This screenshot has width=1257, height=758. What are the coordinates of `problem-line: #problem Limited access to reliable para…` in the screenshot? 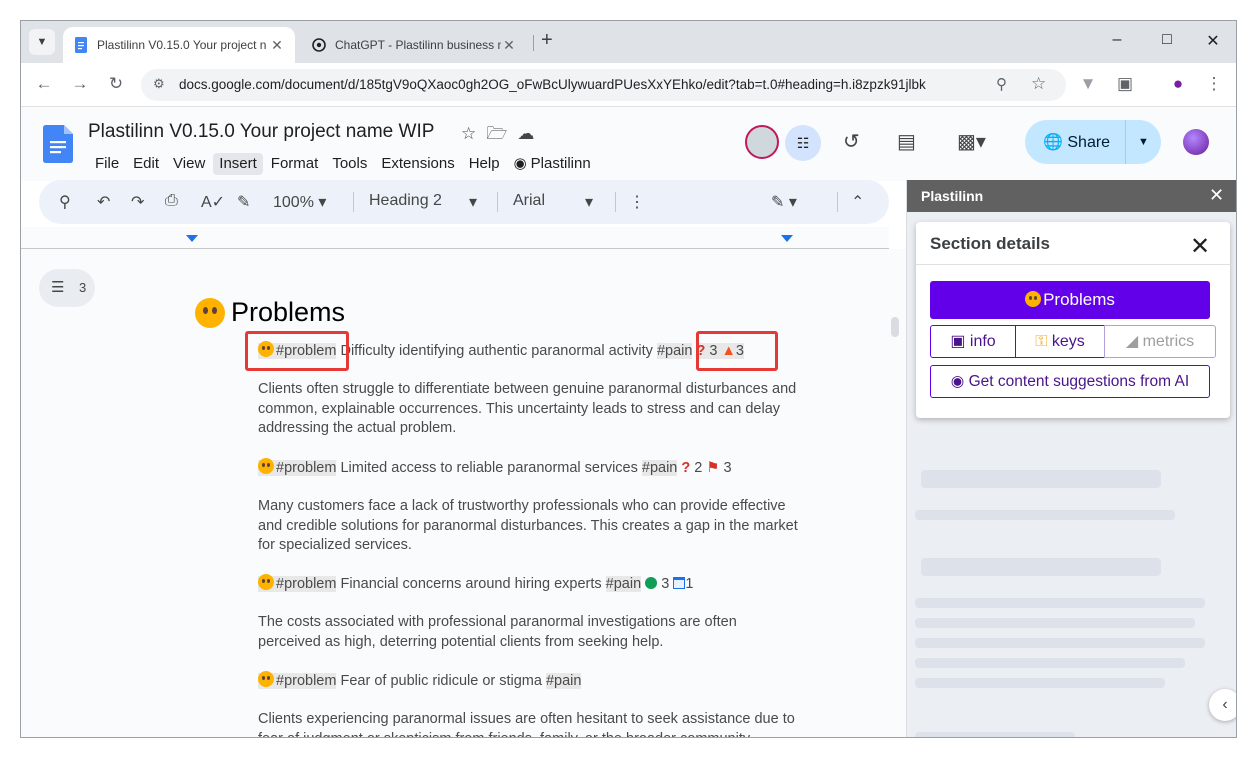 It's located at (528, 468).